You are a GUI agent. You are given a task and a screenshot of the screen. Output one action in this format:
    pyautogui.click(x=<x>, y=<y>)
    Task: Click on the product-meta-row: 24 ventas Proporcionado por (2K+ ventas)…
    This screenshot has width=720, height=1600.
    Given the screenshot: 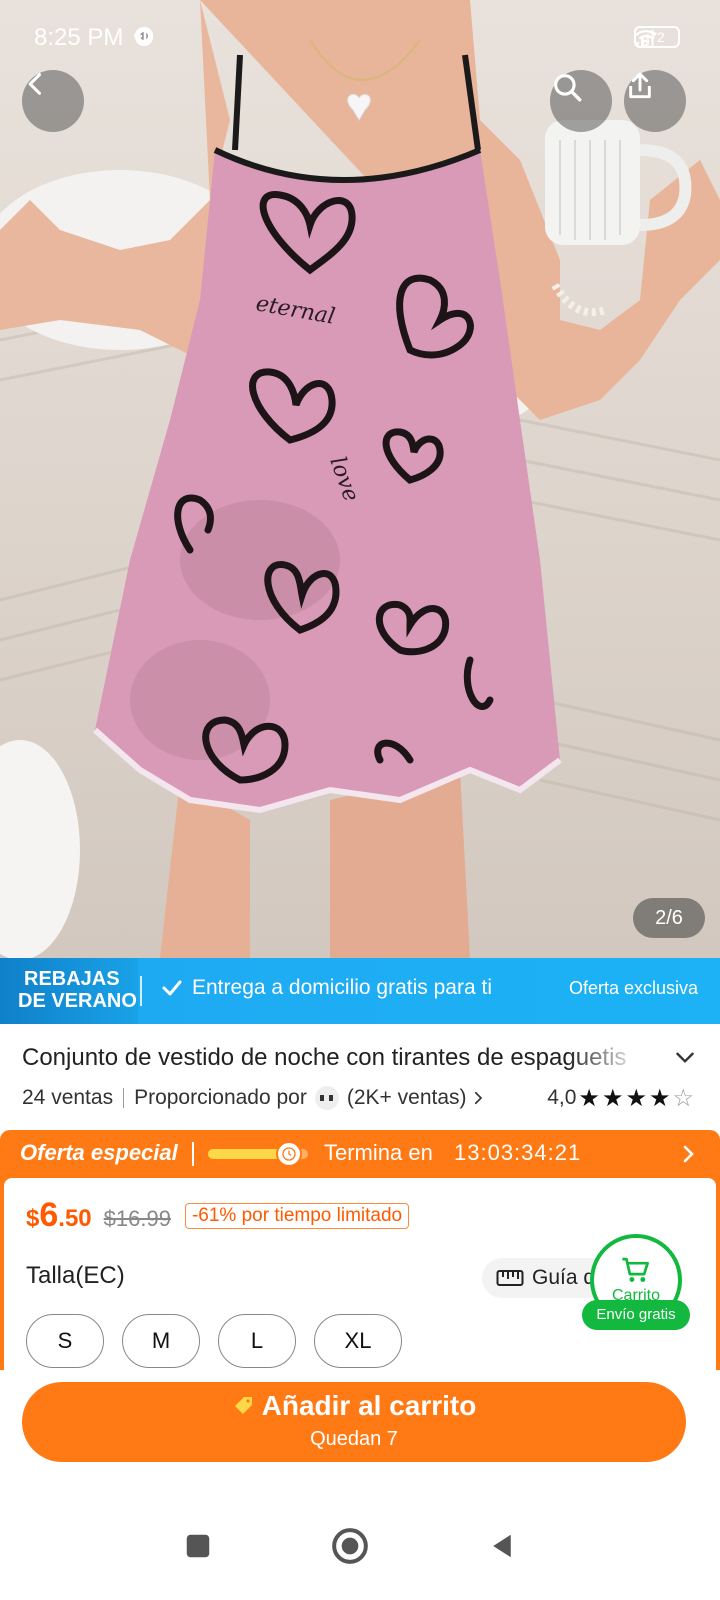 What is the action you would take?
    pyautogui.click(x=362, y=1098)
    